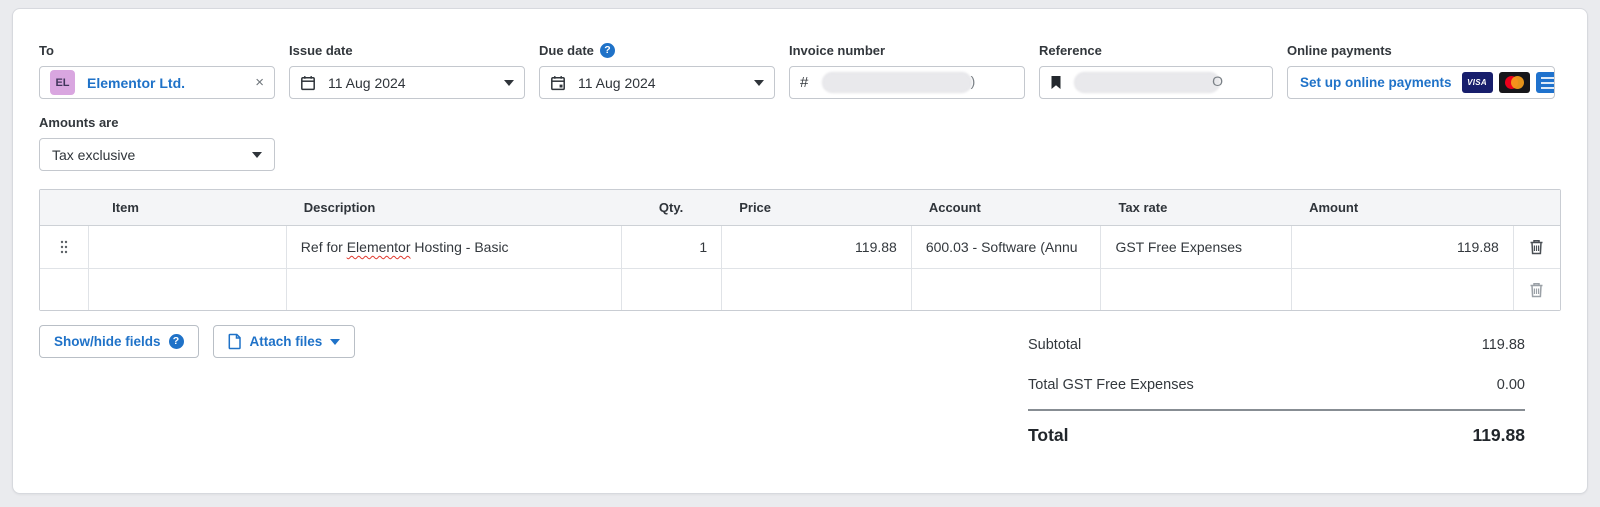 The height and width of the screenshot is (507, 1600). Describe the element at coordinates (157, 154) in the screenshot. I see `amounts-are-select: Tax exclusive` at that location.